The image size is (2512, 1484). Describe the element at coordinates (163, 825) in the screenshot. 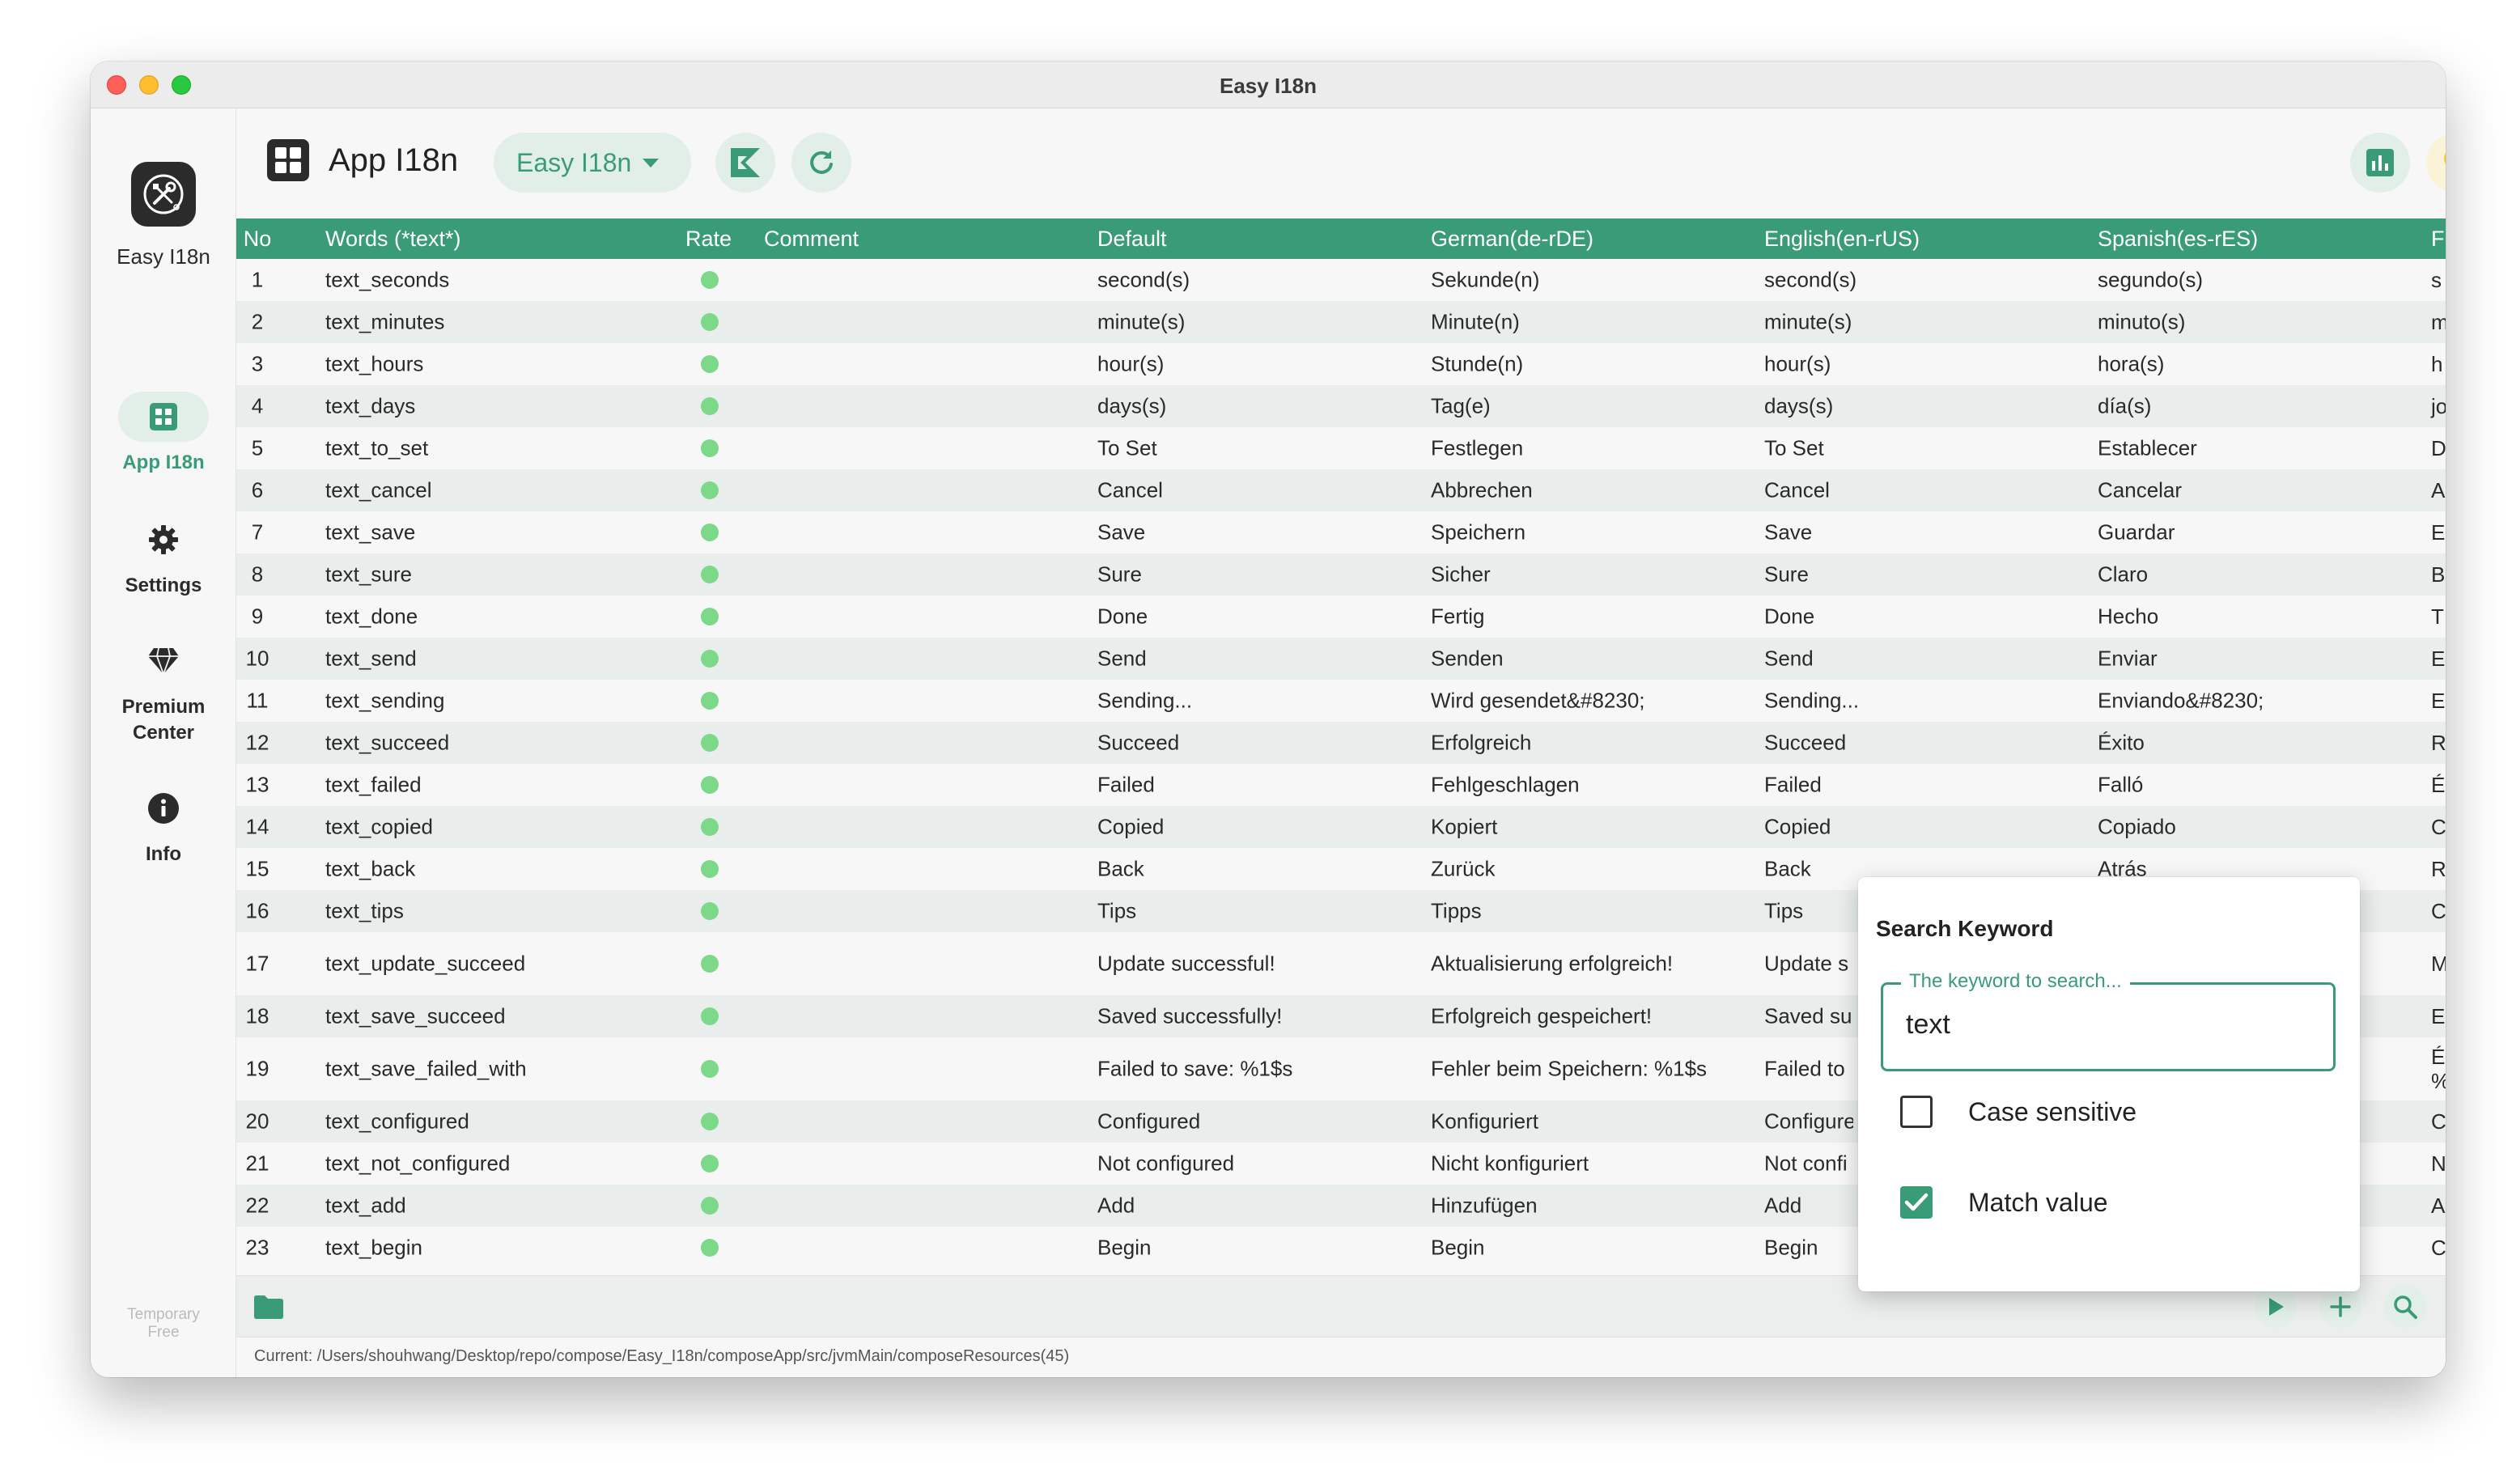

I see `nav-info: Info` at that location.